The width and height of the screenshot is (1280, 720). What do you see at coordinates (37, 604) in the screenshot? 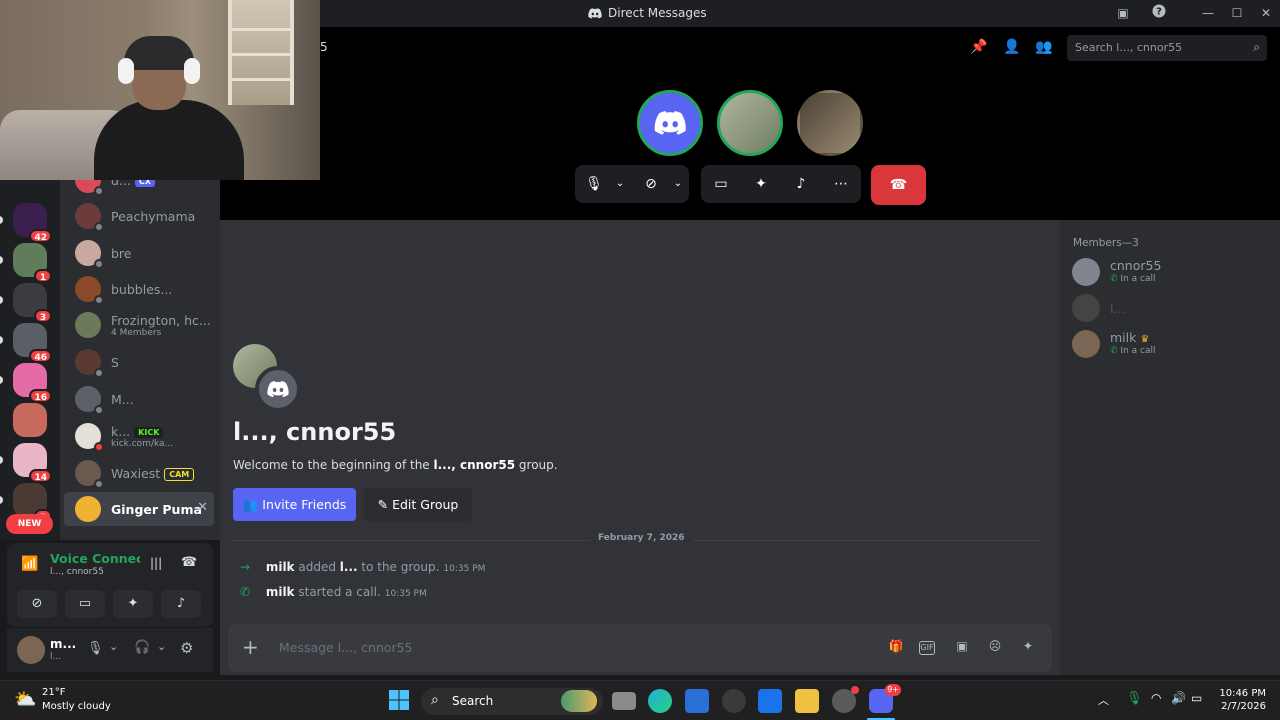
I see `camera-off-button: ⊘` at bounding box center [37, 604].